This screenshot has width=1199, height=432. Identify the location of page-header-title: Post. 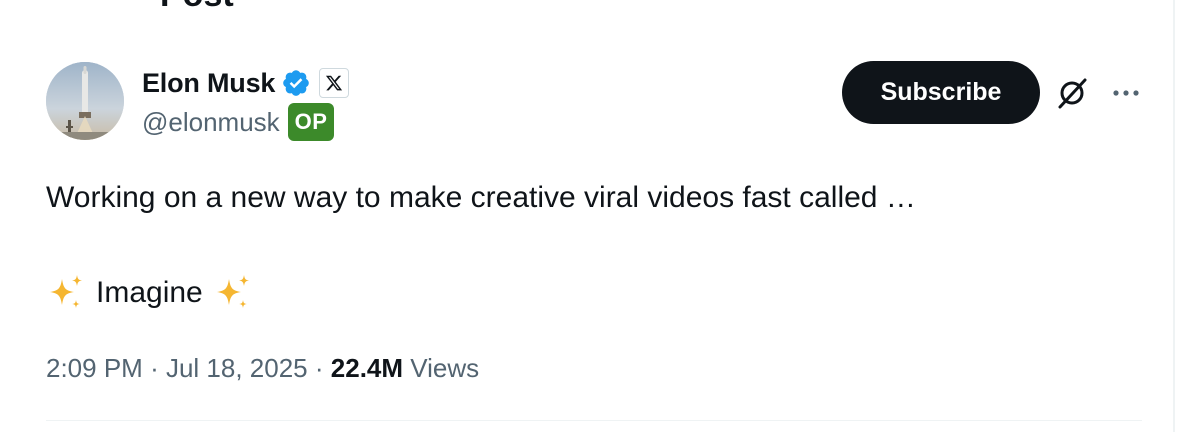
(197, 6).